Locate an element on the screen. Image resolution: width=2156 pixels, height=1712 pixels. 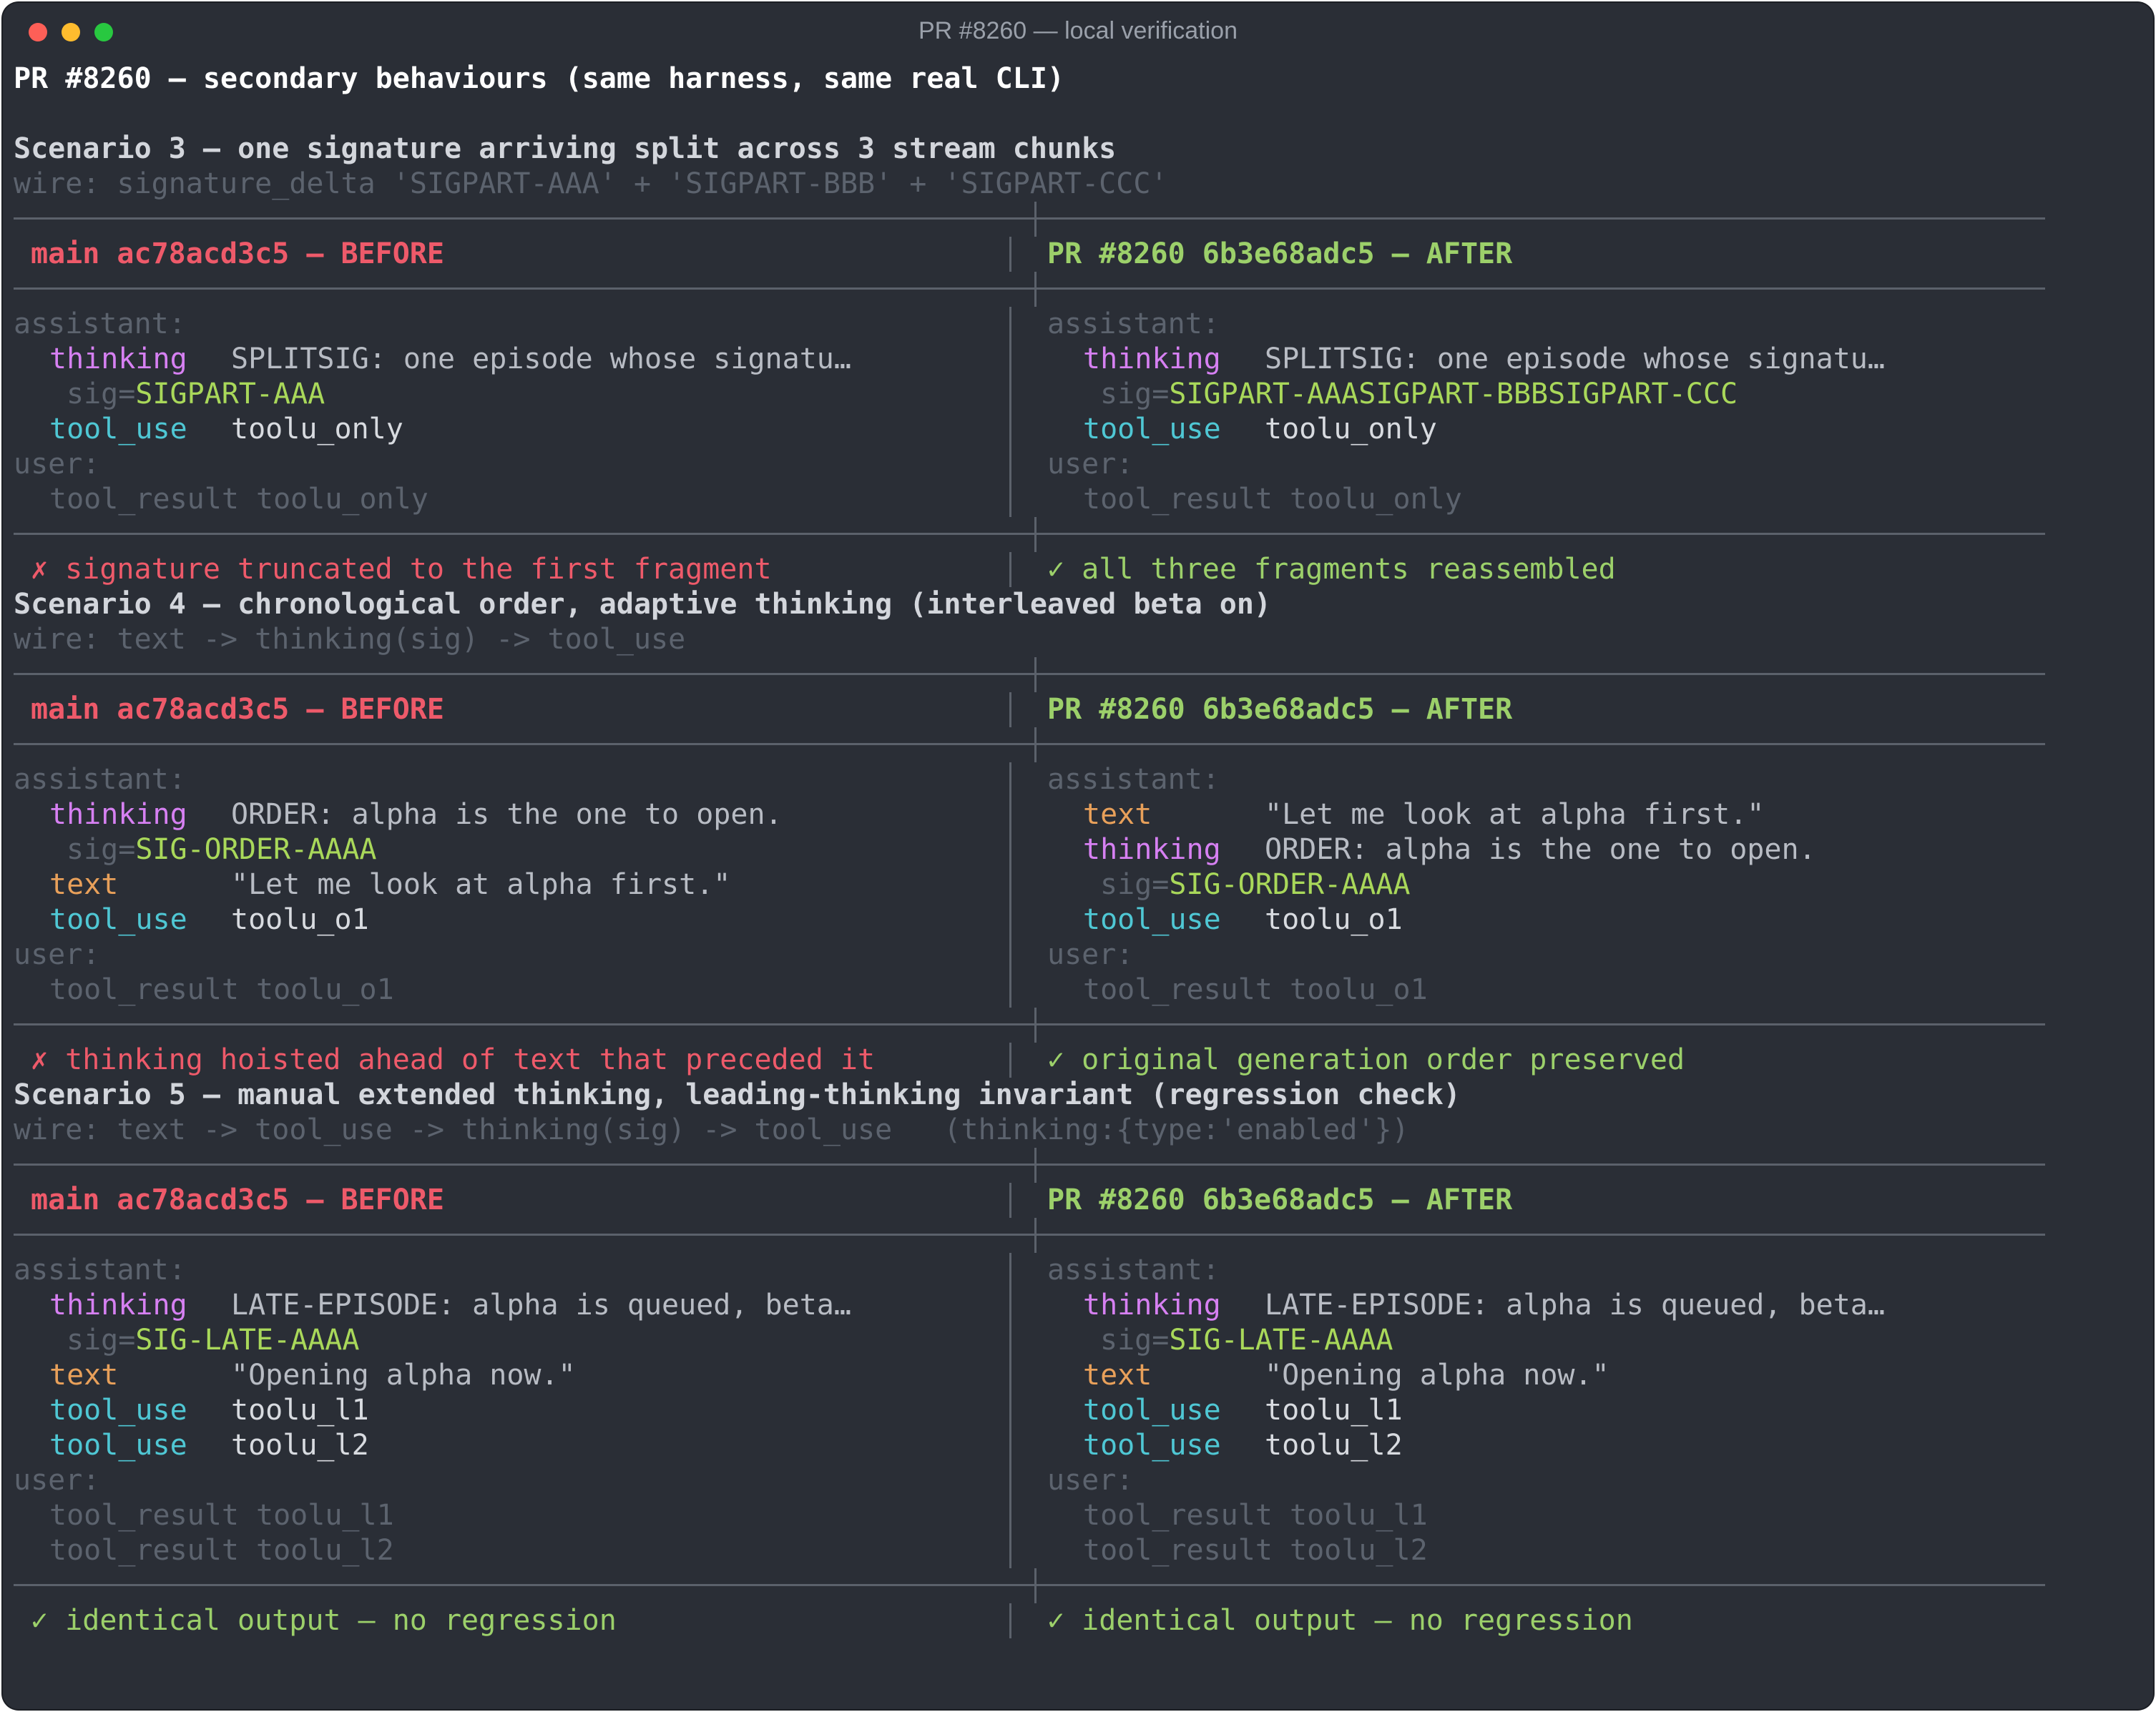
text-value: "Opening alpha now." is located at coordinates (404, 1375).